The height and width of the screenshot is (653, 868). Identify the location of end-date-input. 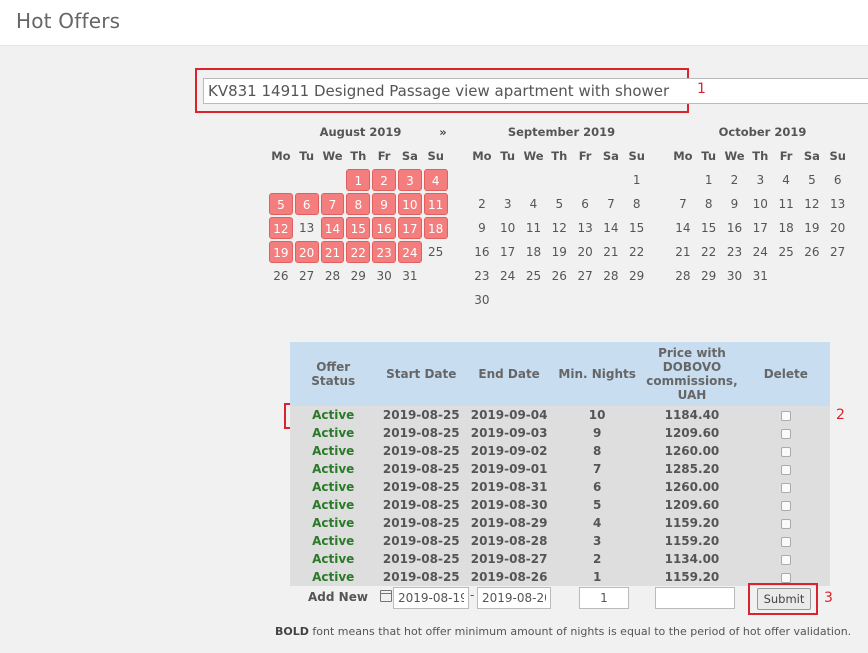
(514, 598).